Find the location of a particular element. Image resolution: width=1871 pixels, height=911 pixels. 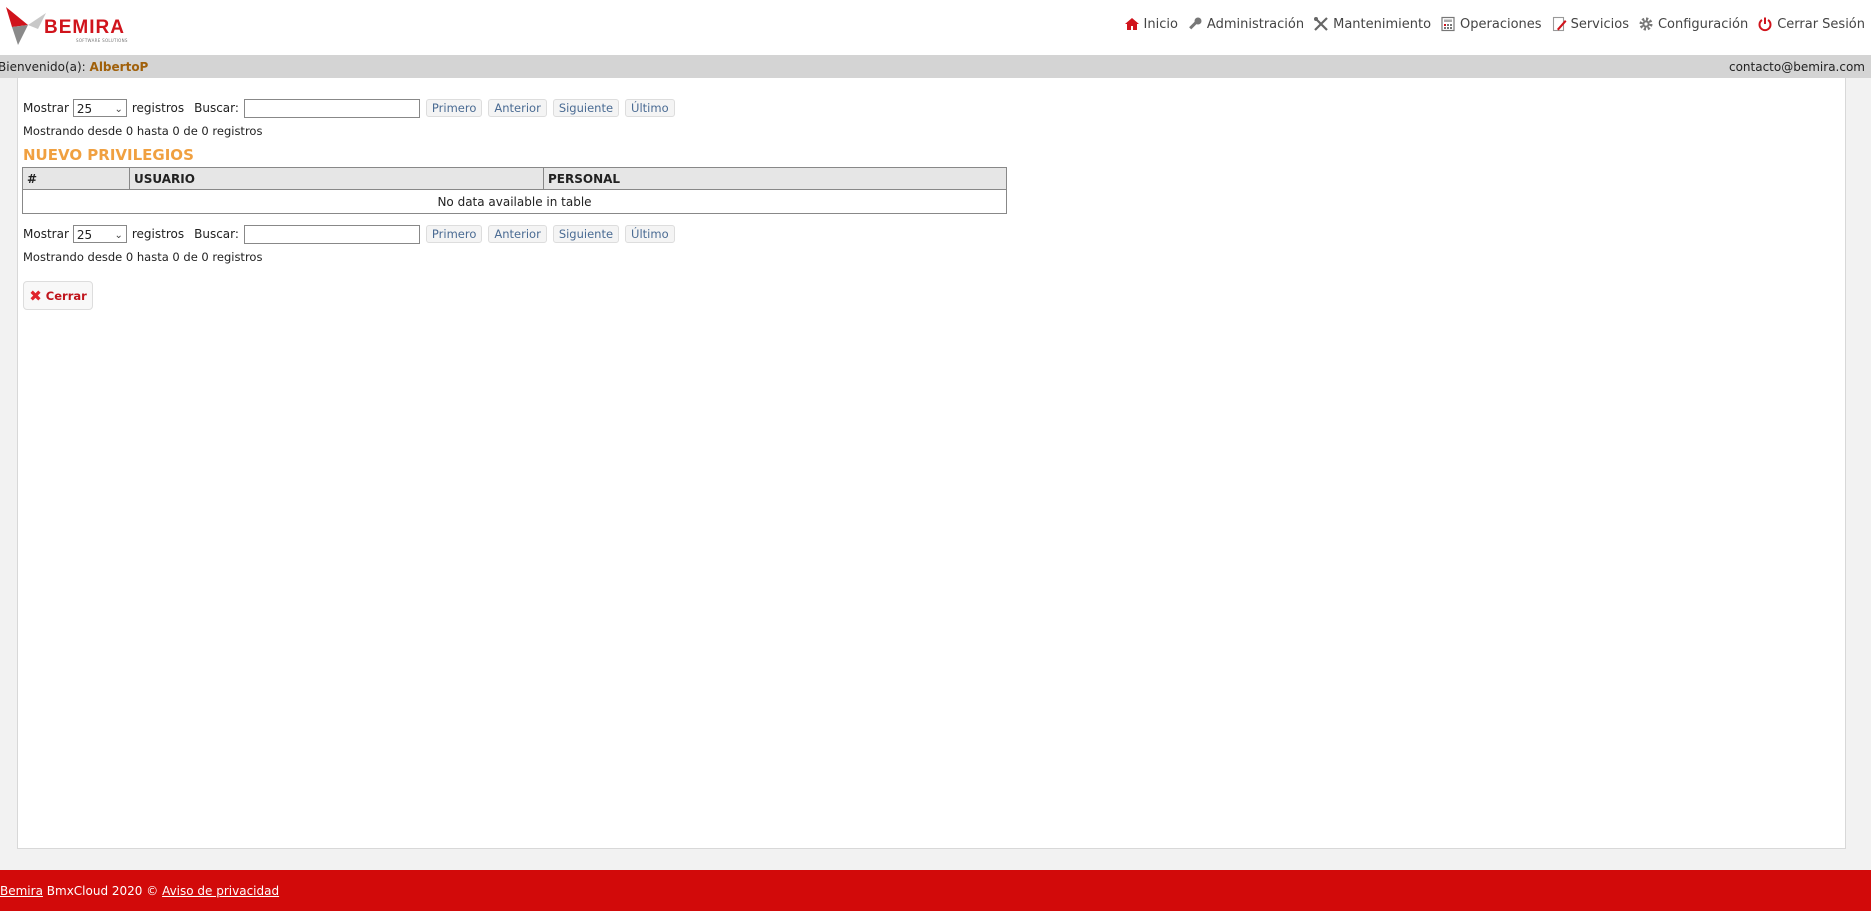

section-title: NUEVO PRIVILEGIOS is located at coordinates (108, 155).